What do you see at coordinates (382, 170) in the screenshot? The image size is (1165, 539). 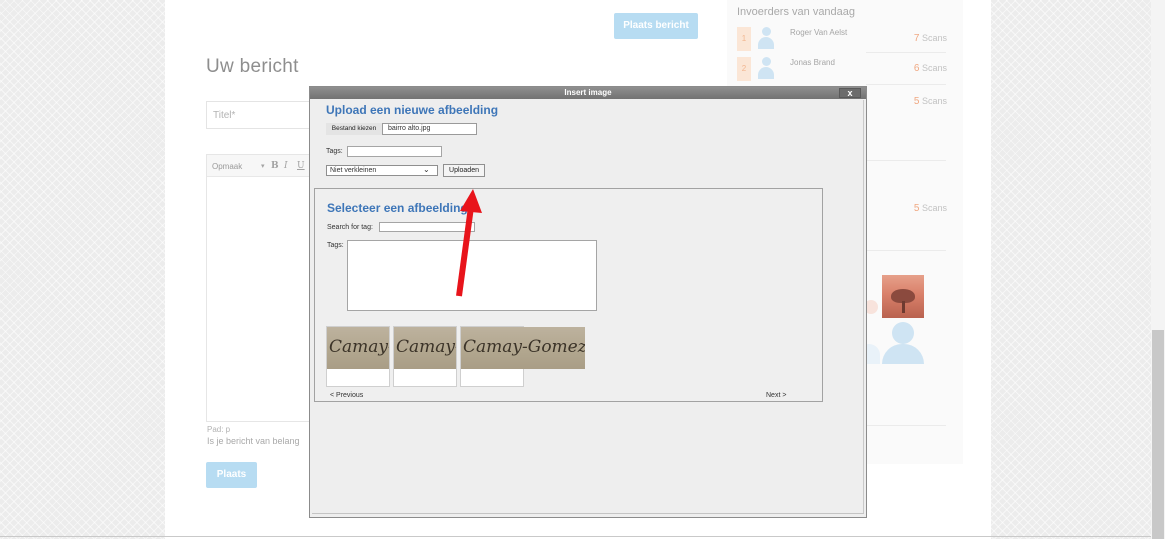 I see `resize-select: Niet verkleinen` at bounding box center [382, 170].